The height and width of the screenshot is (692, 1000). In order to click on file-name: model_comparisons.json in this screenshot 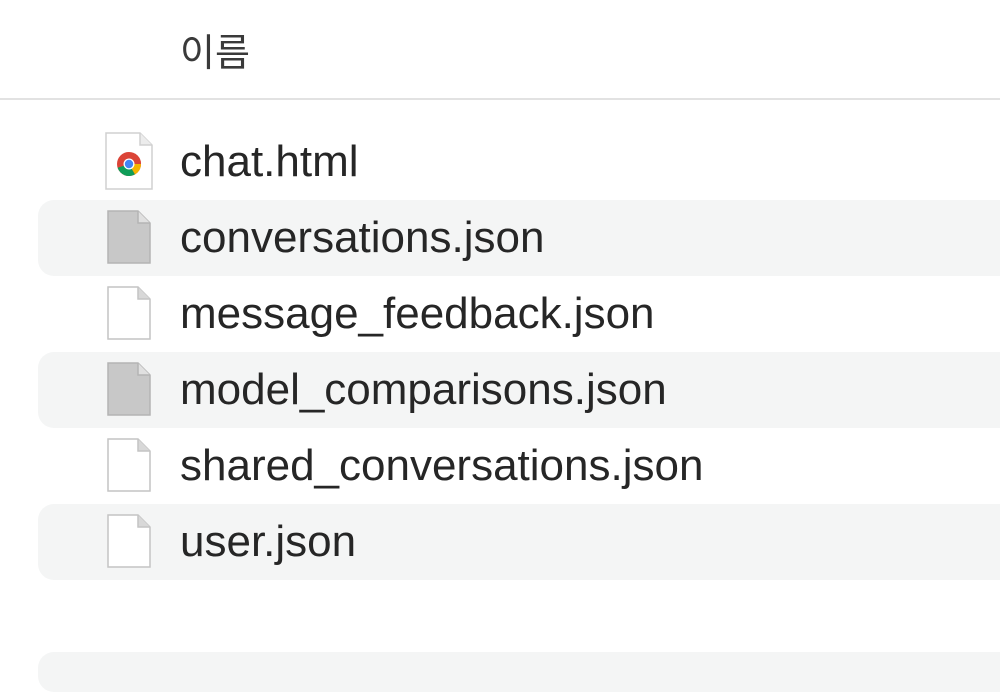, I will do `click(423, 389)`.